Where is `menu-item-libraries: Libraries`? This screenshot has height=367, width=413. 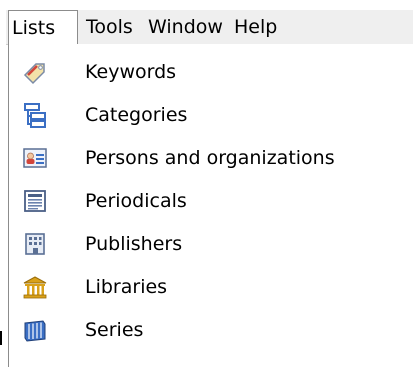
menu-item-libraries: Libraries is located at coordinates (211, 287).